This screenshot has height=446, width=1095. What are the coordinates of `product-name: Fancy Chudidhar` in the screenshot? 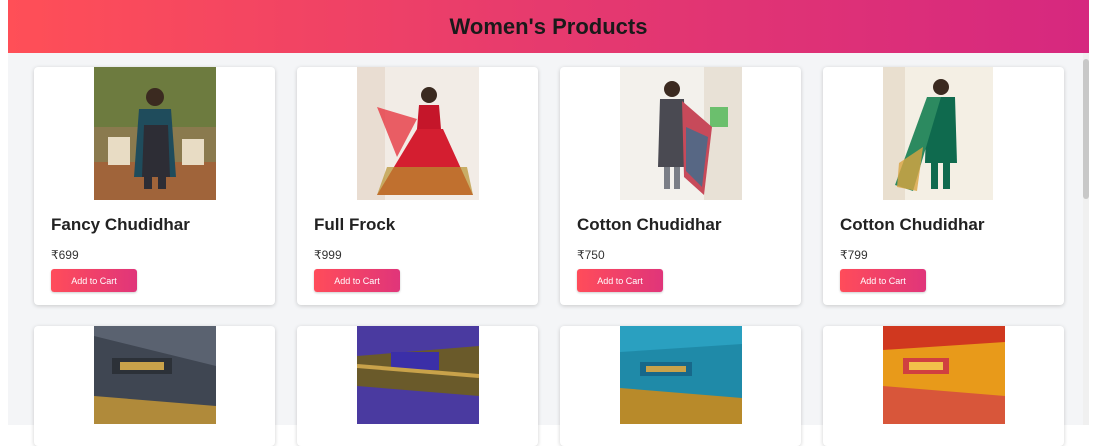 It's located at (120, 224).